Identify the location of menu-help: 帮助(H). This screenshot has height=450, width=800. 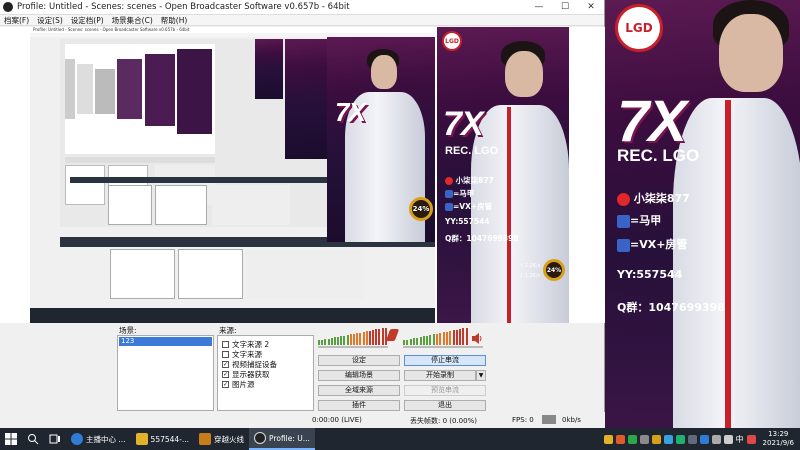
(174, 20).